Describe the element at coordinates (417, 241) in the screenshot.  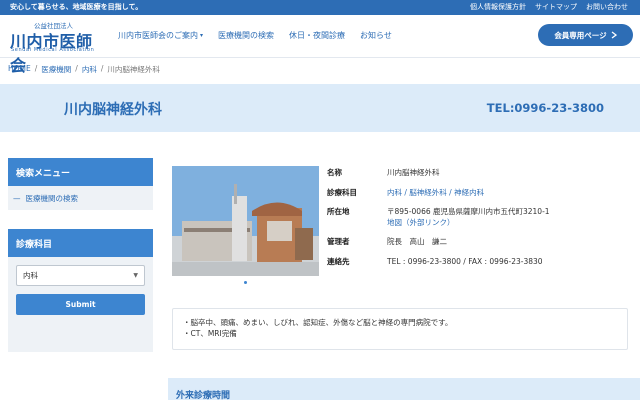
I see `info-value: 院長 高山 謙二` at that location.